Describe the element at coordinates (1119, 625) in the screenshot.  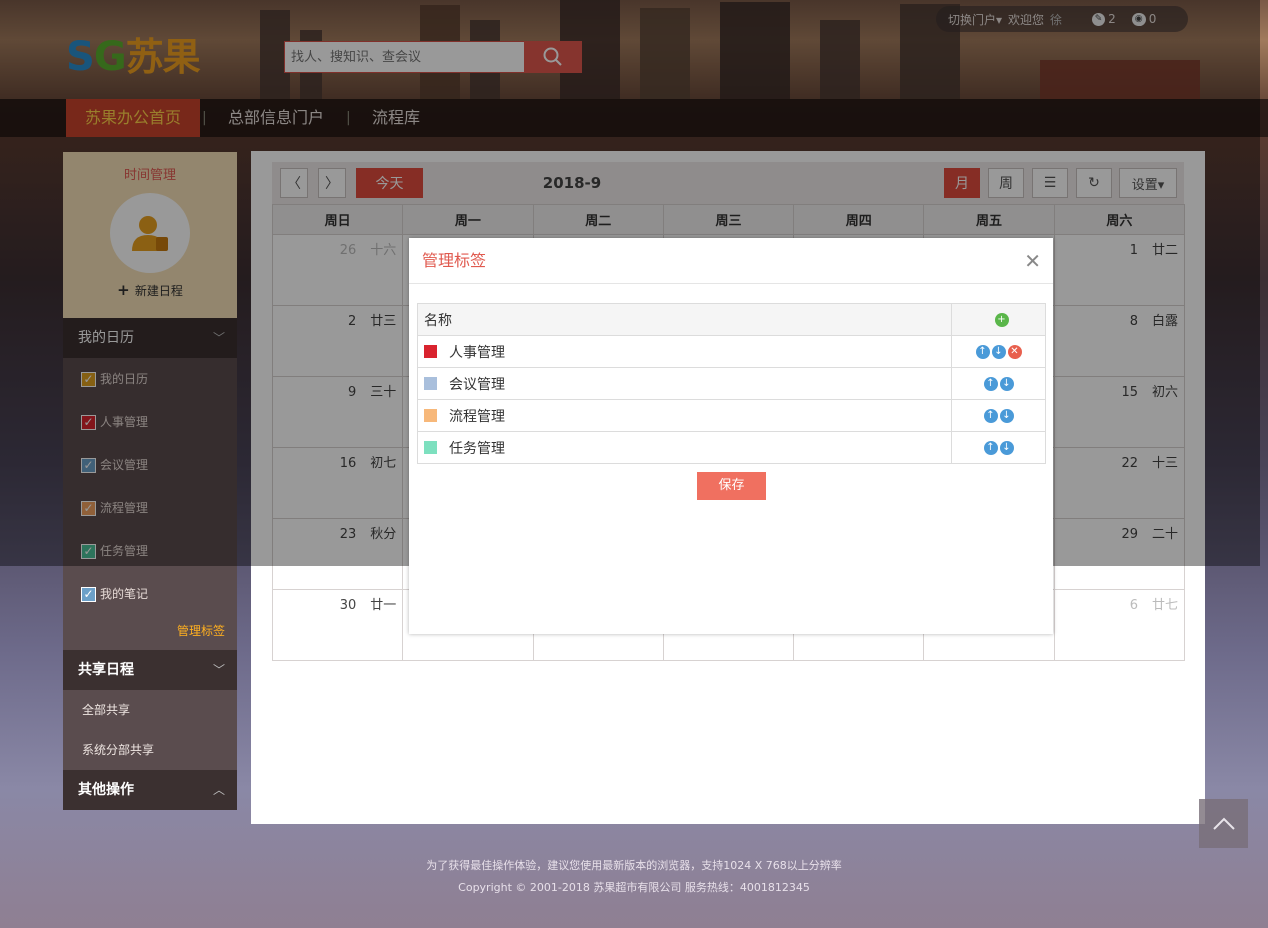
I see `day-cell: 6 廿七` at that location.